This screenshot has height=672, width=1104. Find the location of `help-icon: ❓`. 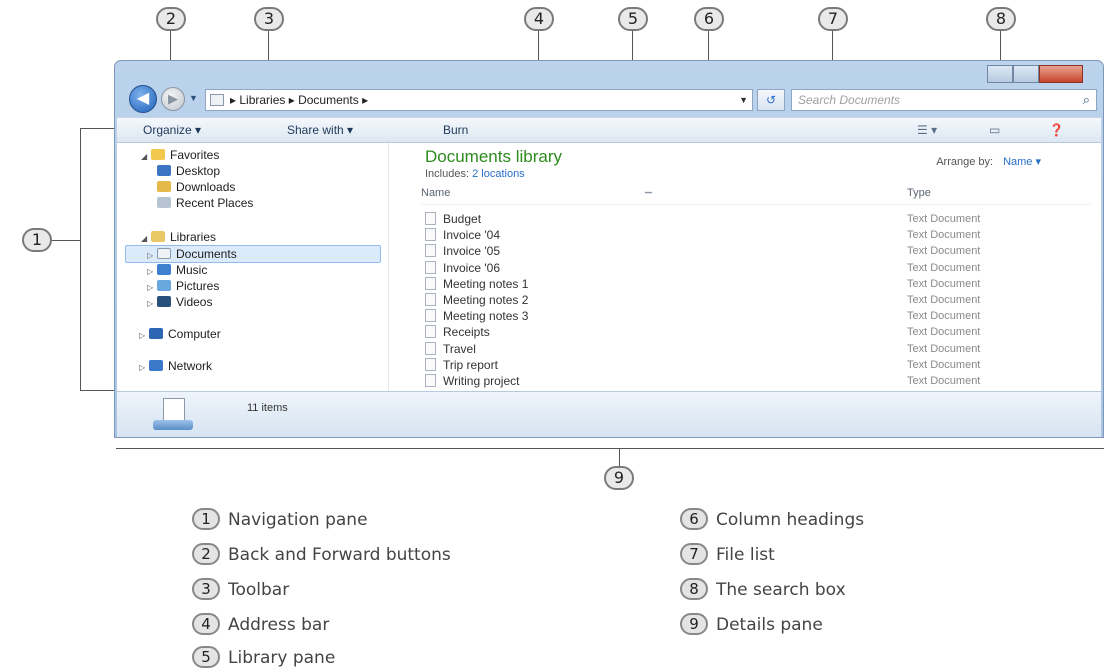

help-icon: ❓ is located at coordinates (1056, 130).